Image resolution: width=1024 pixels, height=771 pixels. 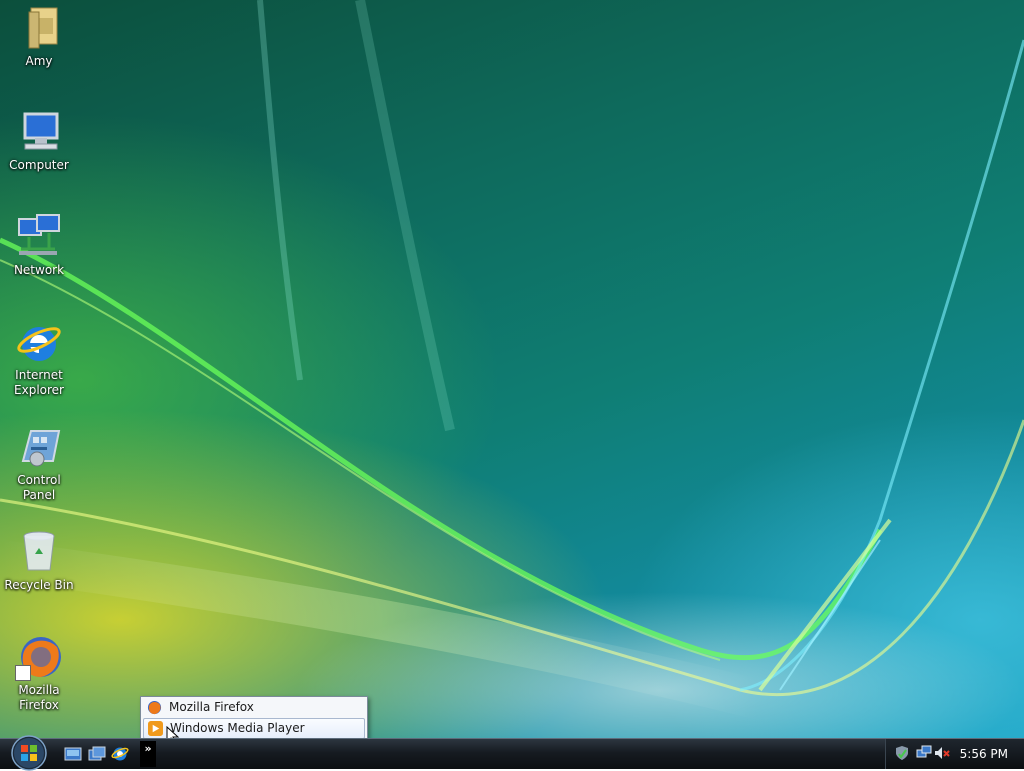 What do you see at coordinates (173, 732) in the screenshot?
I see `mouse-cursor-icon` at bounding box center [173, 732].